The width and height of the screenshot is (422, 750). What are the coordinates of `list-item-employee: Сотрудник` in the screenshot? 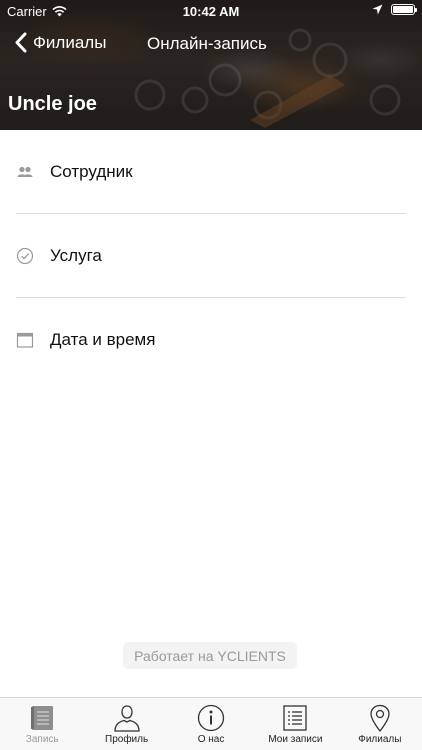 It's located at (211, 172).